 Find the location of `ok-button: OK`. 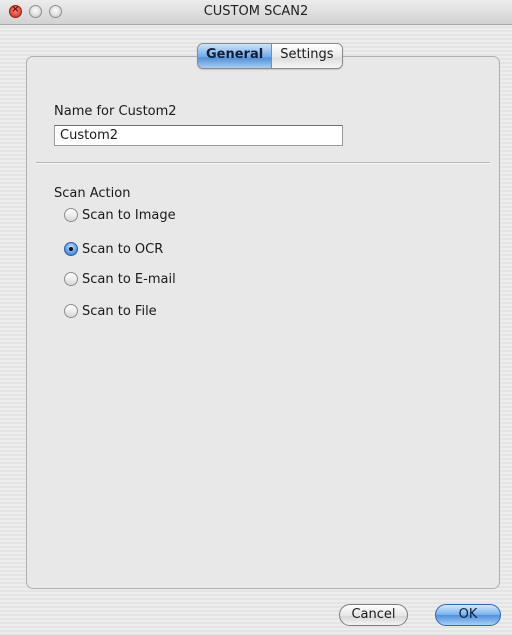

ok-button: OK is located at coordinates (468, 615).